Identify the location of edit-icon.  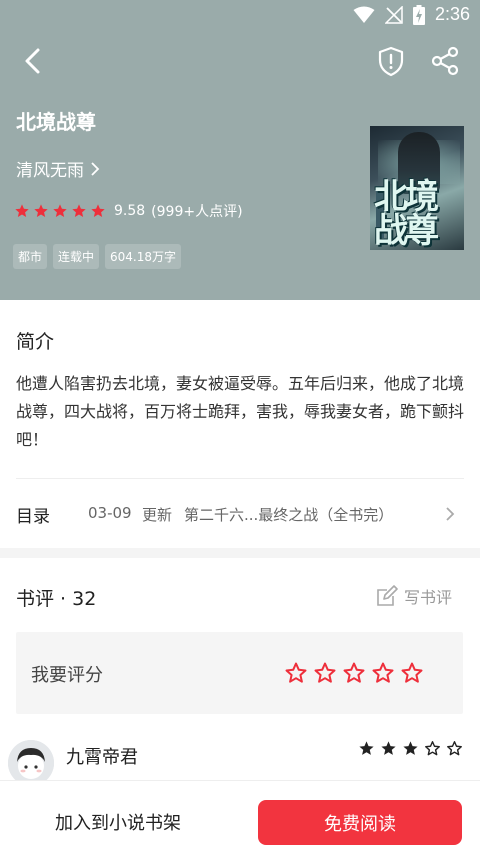
(387, 595).